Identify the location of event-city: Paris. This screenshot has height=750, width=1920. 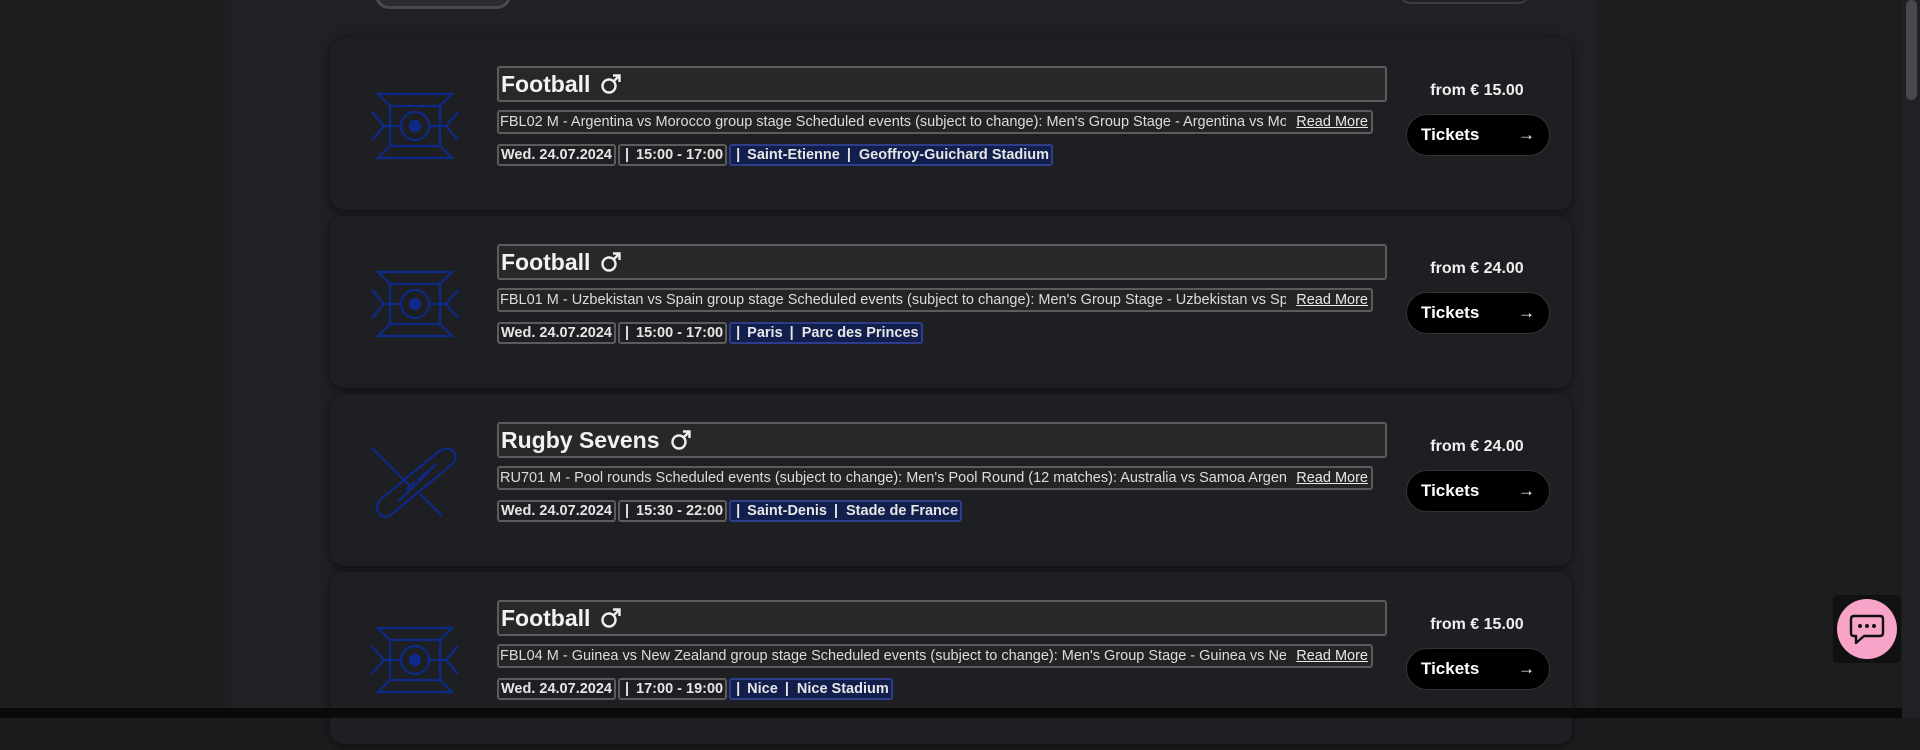
(765, 333).